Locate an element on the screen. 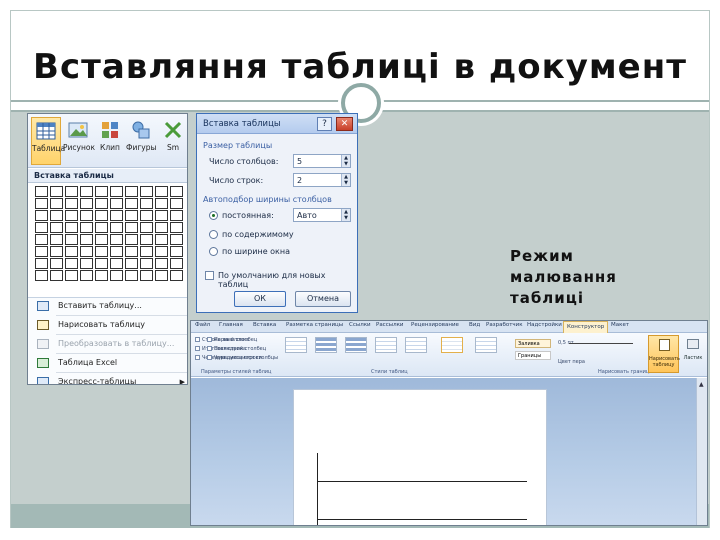 This screenshot has width=720, height=540. banded-columns-checkbox: Чередующиеся столбцы is located at coordinates (242, 358).